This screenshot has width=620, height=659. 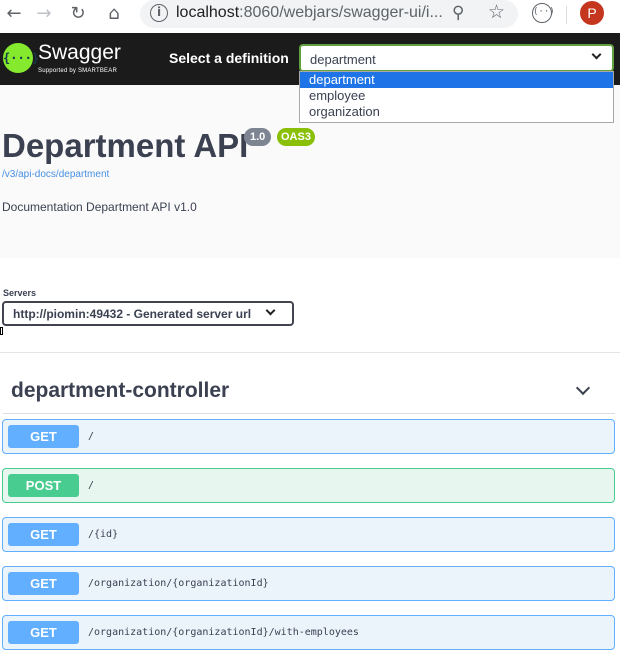 What do you see at coordinates (308, 436) in the screenshot?
I see `operation-get-root: GET /` at bounding box center [308, 436].